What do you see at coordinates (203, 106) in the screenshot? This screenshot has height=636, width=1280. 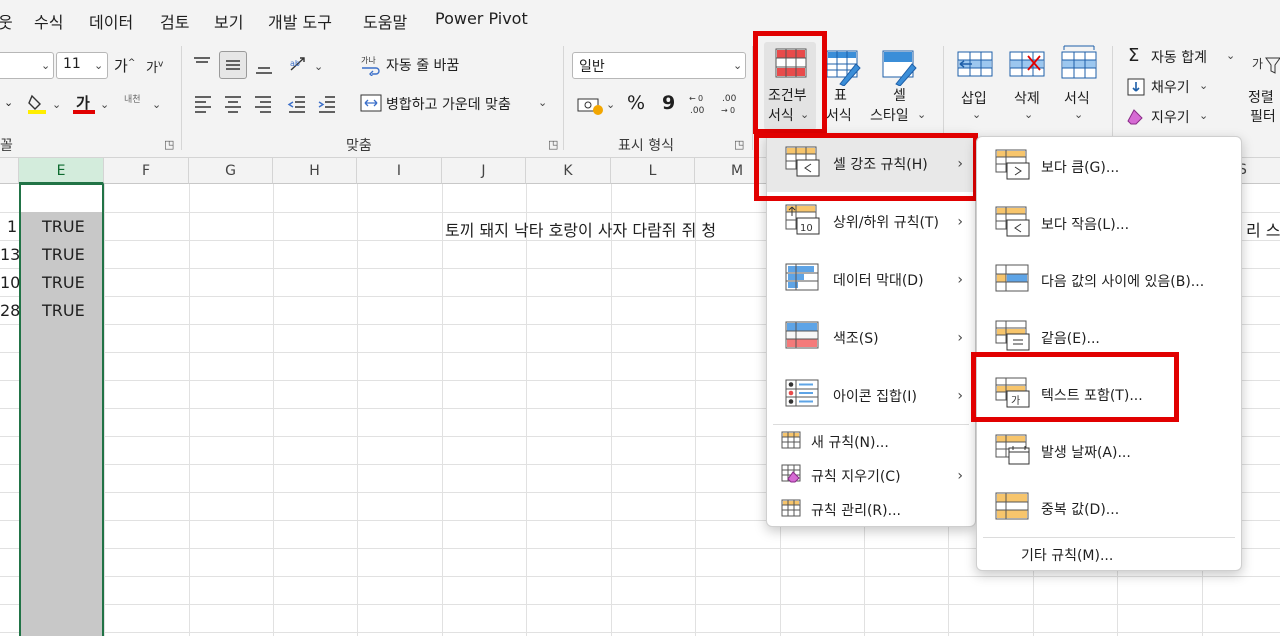 I see `align-left-icon` at bounding box center [203, 106].